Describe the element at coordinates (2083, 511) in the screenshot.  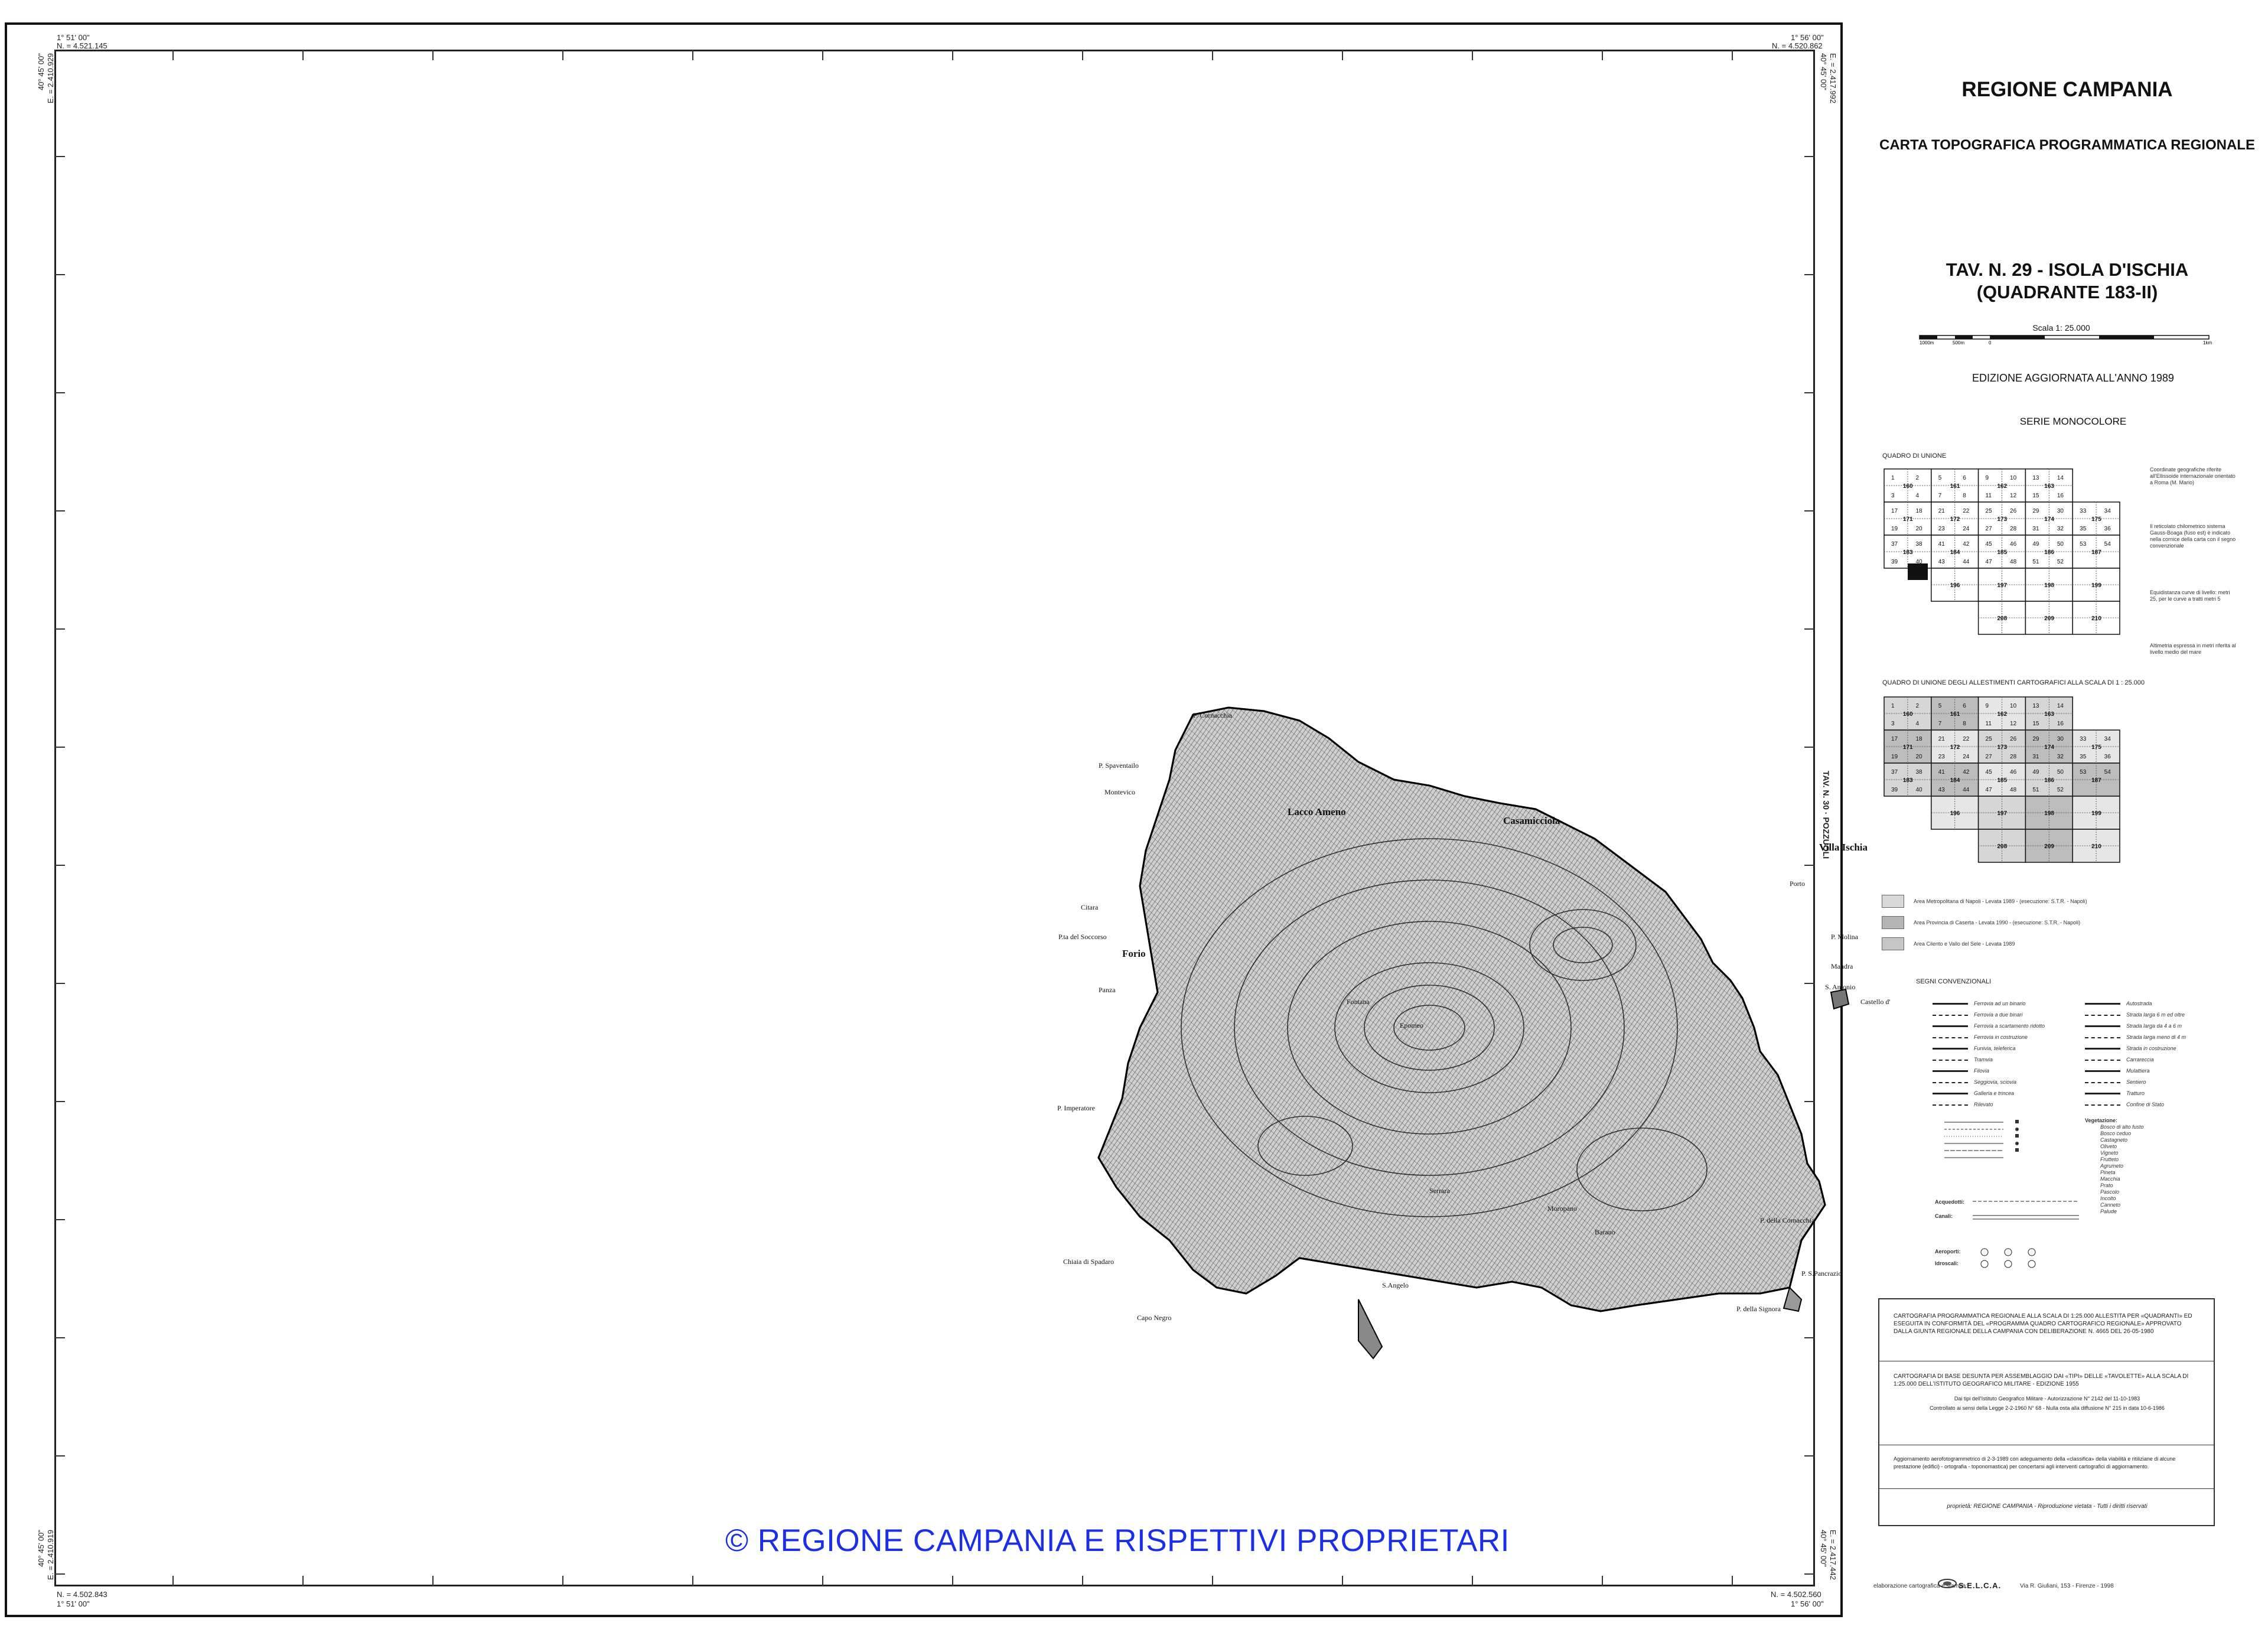
I see `grid-cell-number: 33` at that location.